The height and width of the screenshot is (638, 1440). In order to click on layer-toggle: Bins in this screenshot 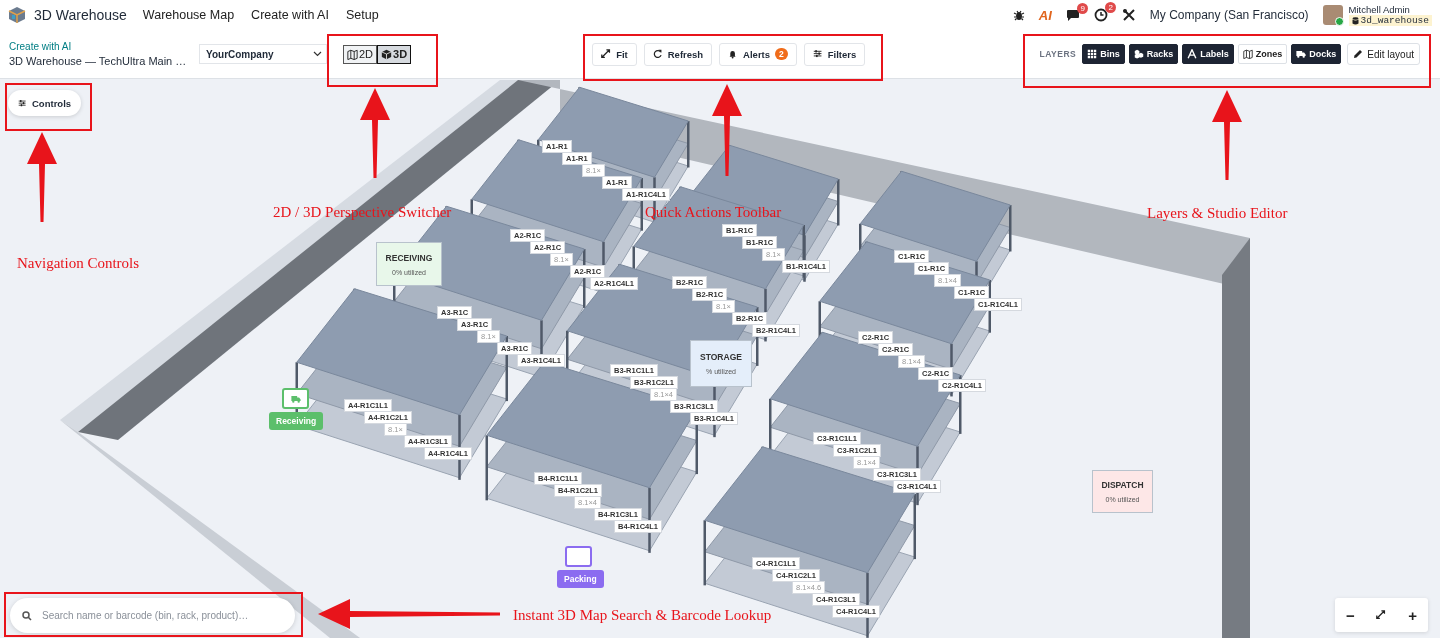, I will do `click(1103, 54)`.